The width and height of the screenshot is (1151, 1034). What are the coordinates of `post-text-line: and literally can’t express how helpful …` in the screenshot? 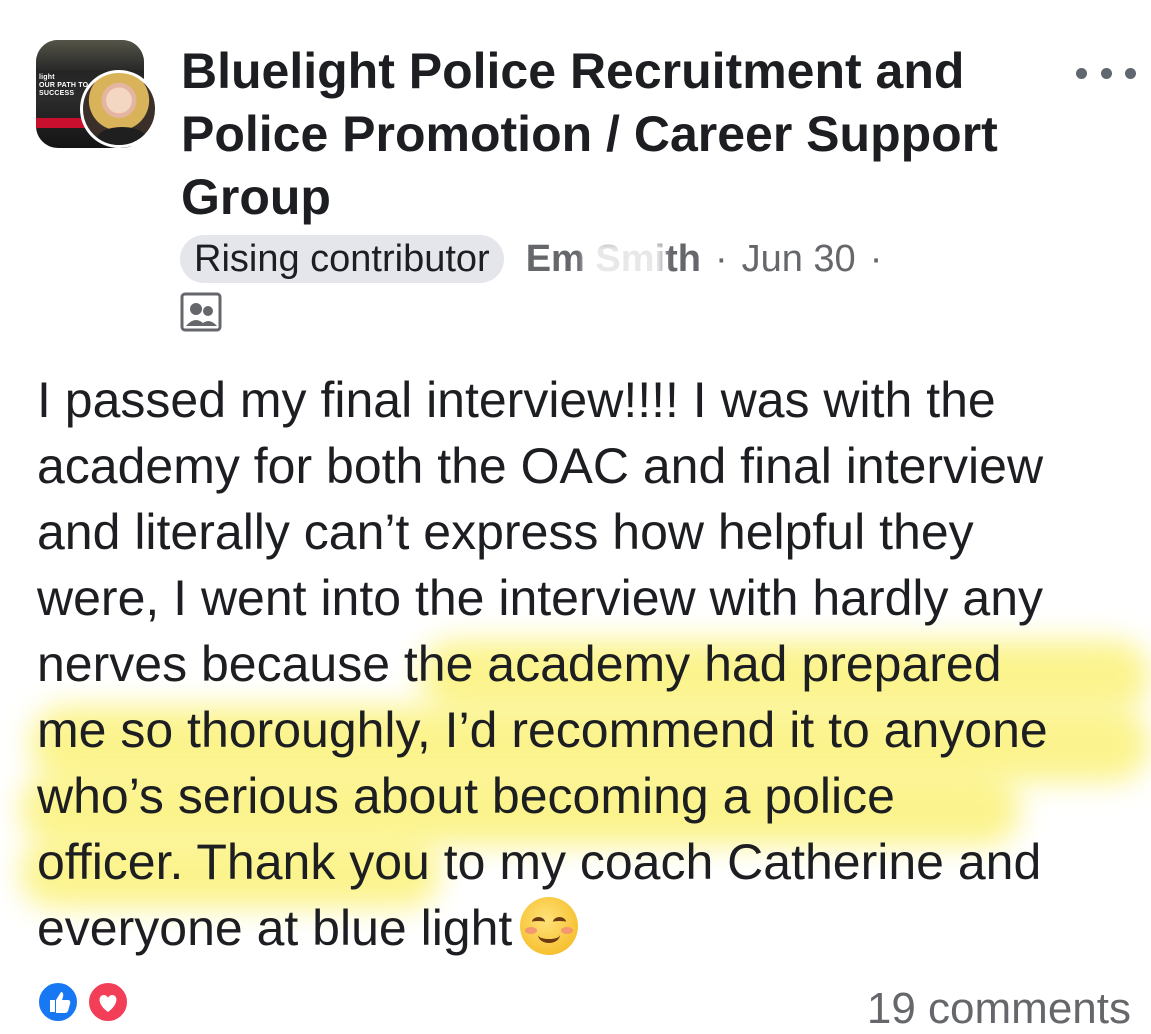 It's located at (505, 532).